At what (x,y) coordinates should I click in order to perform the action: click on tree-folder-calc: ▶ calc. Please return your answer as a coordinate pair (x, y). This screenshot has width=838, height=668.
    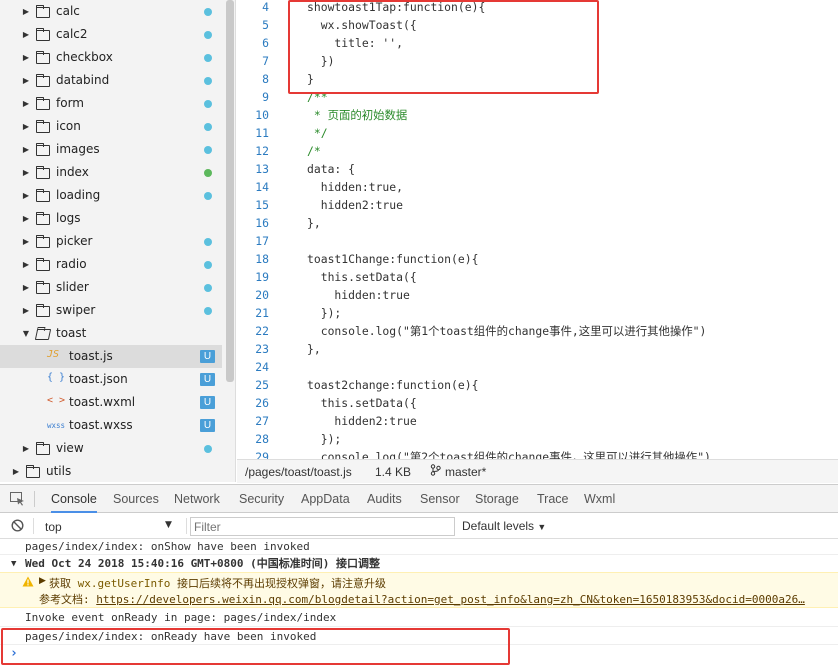
    Looking at the image, I should click on (111, 11).